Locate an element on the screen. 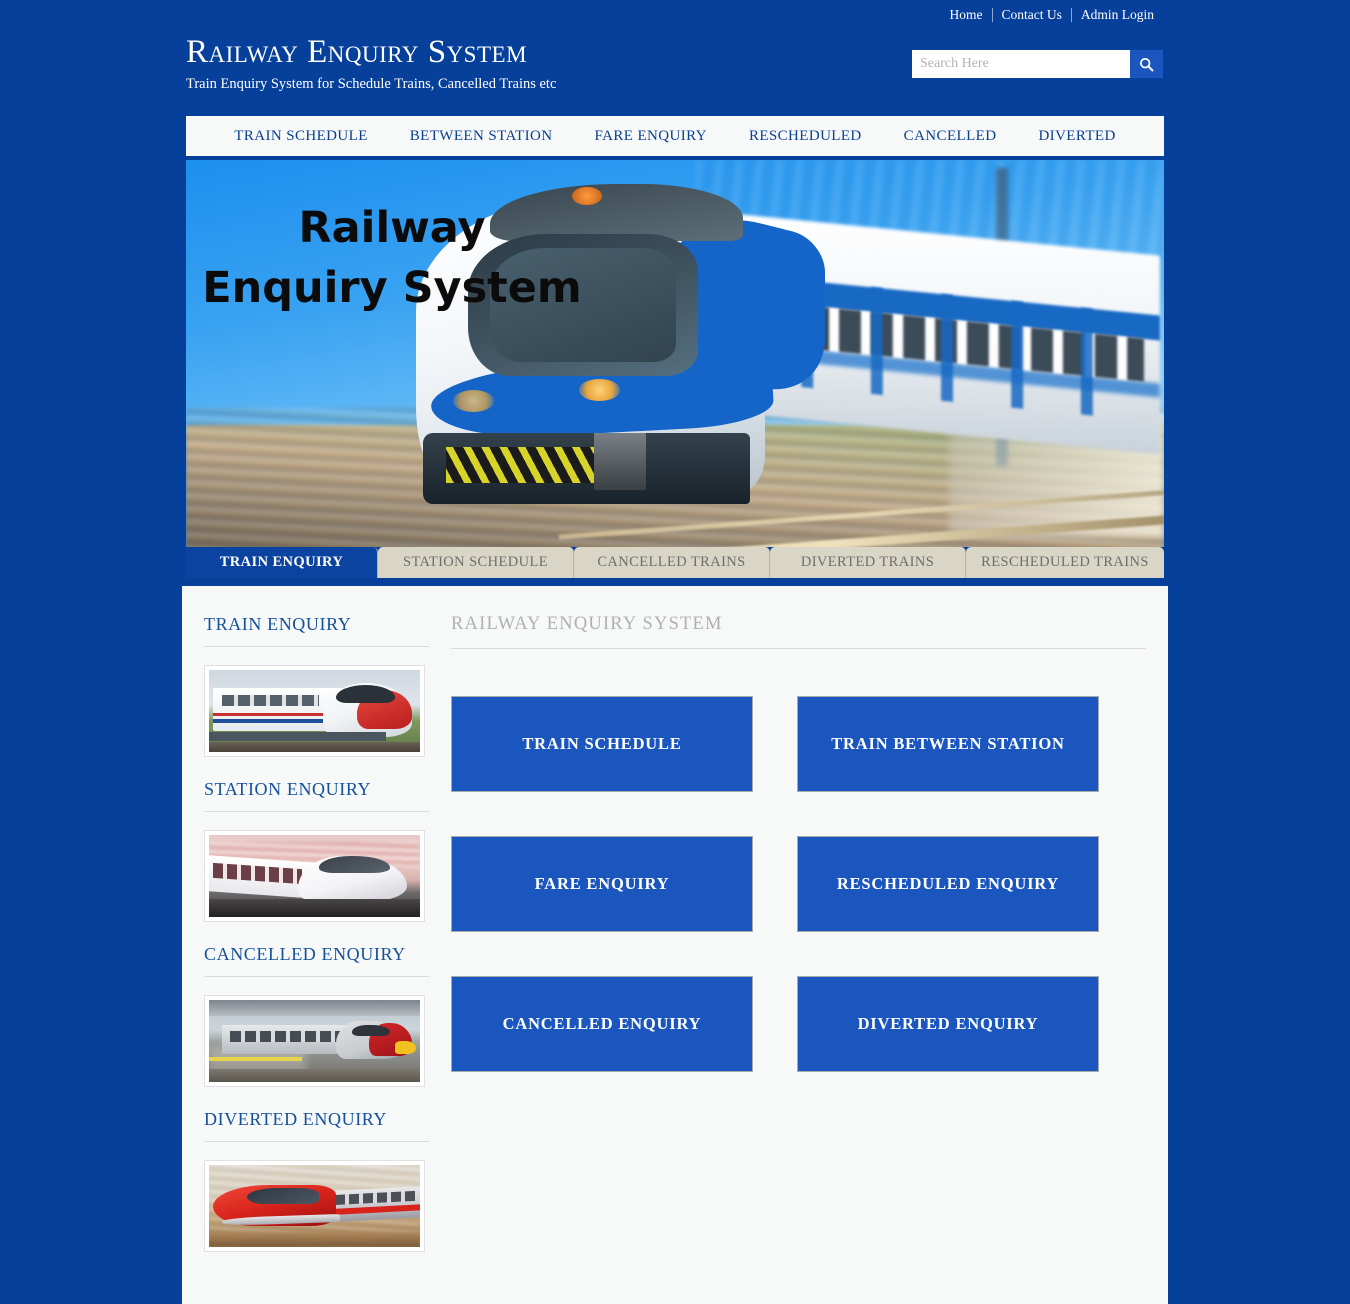 The height and width of the screenshot is (1304, 1350). top-utility-bar: Home Contact Us Admin Login is located at coordinates (675, 15).